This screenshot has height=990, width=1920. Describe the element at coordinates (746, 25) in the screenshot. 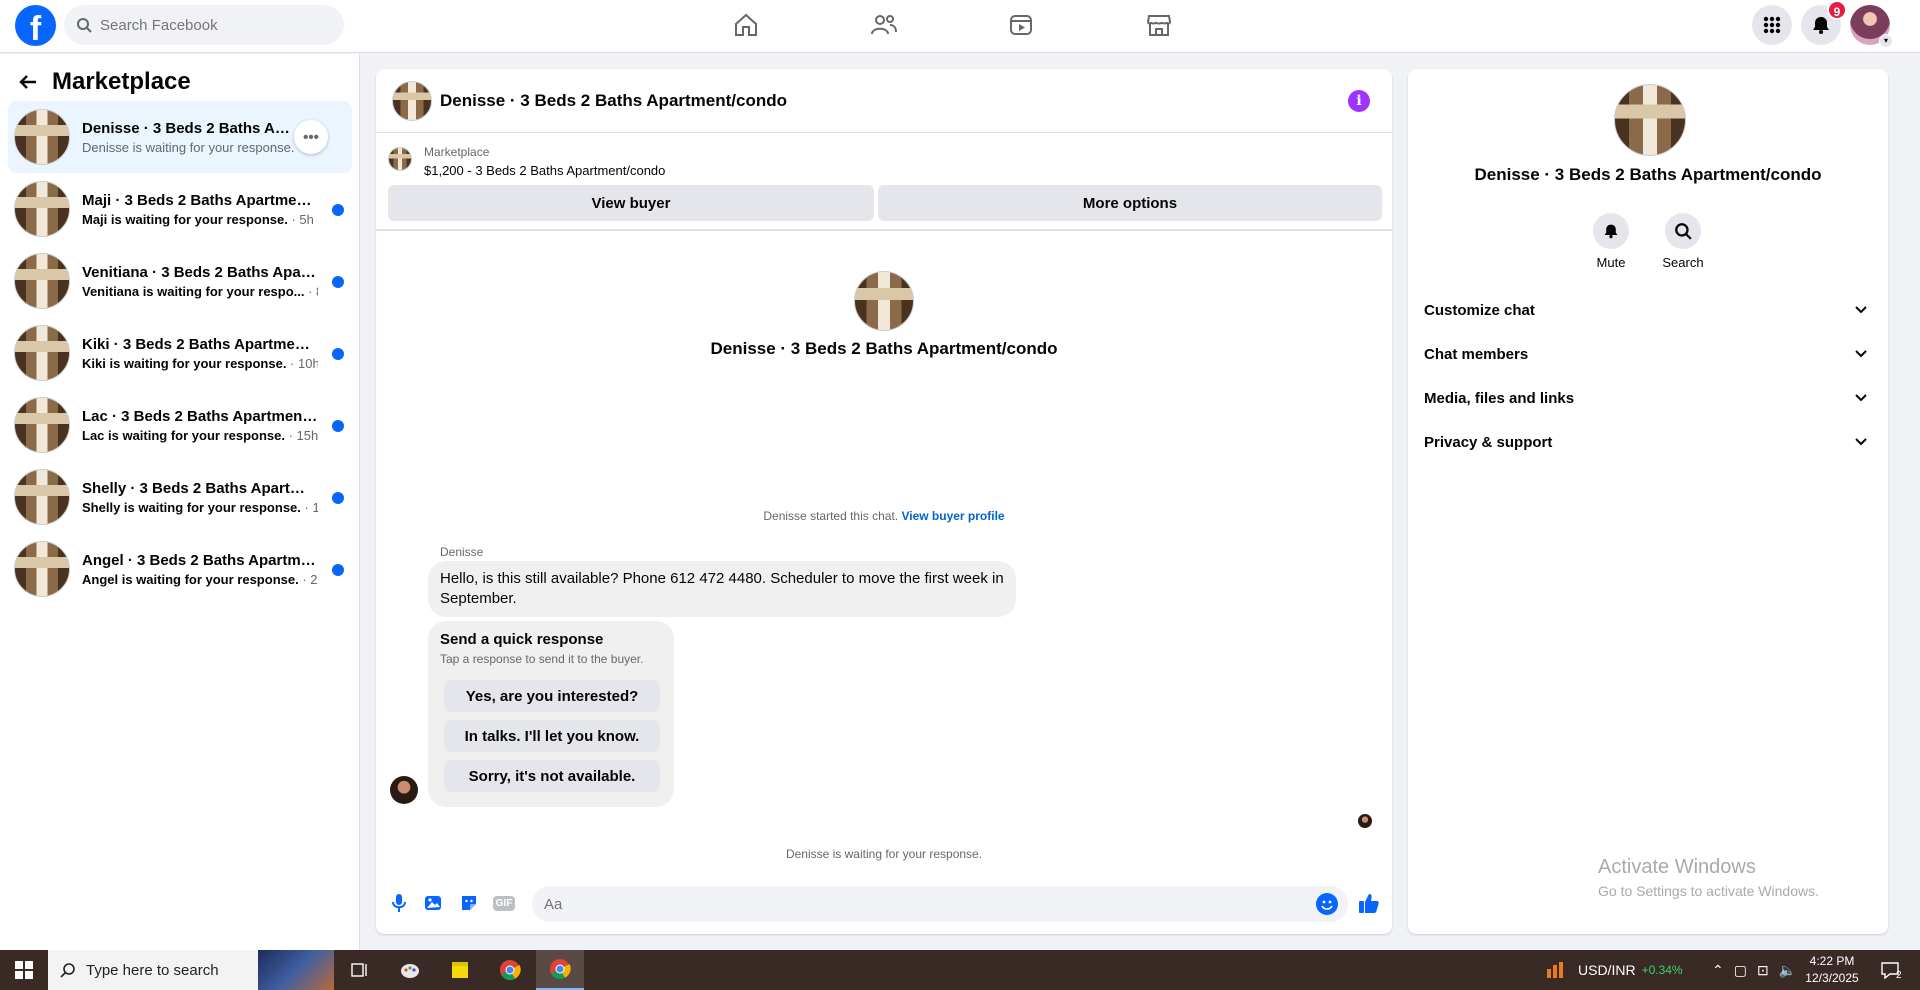

I see `home-icon` at that location.